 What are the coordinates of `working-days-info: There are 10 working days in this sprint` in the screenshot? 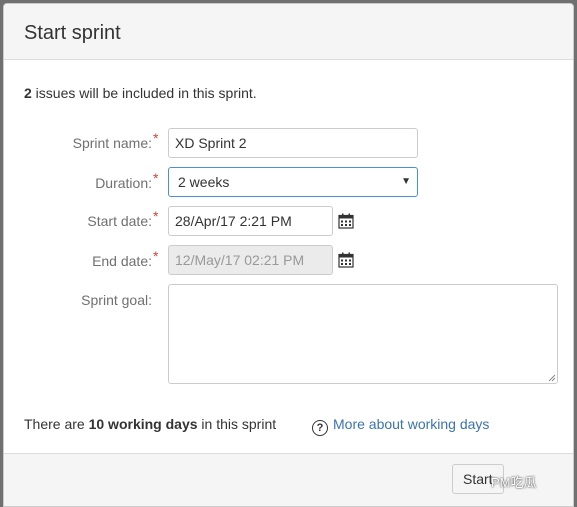 It's located at (150, 424).